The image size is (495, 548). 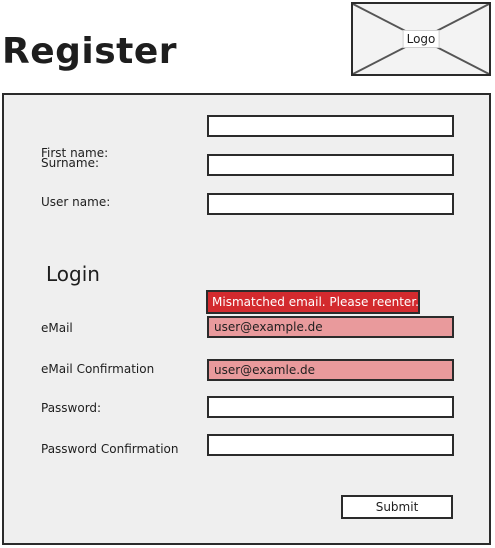 I want to click on logo-label: Logo, so click(x=421, y=39).